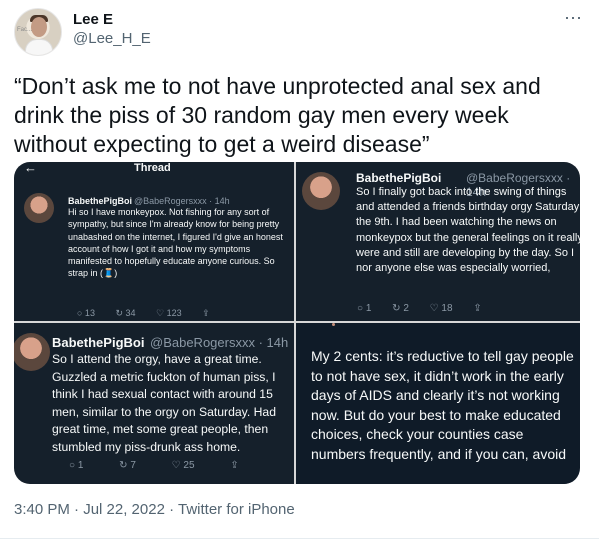  What do you see at coordinates (86, 313) in the screenshot?
I see `reply-count: ○ 13` at bounding box center [86, 313].